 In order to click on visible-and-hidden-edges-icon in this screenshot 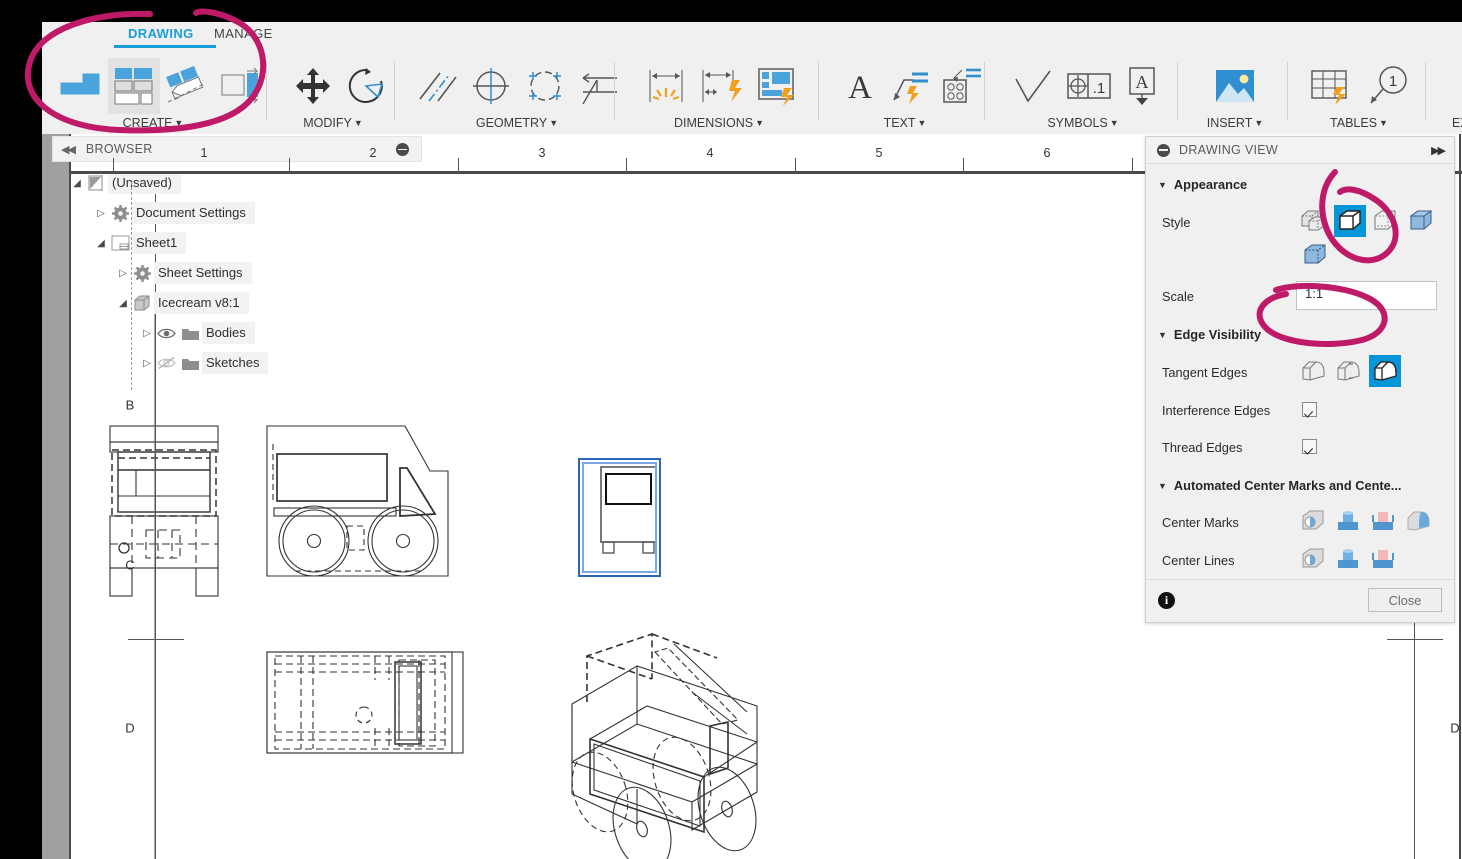, I will do `click(1315, 255)`.